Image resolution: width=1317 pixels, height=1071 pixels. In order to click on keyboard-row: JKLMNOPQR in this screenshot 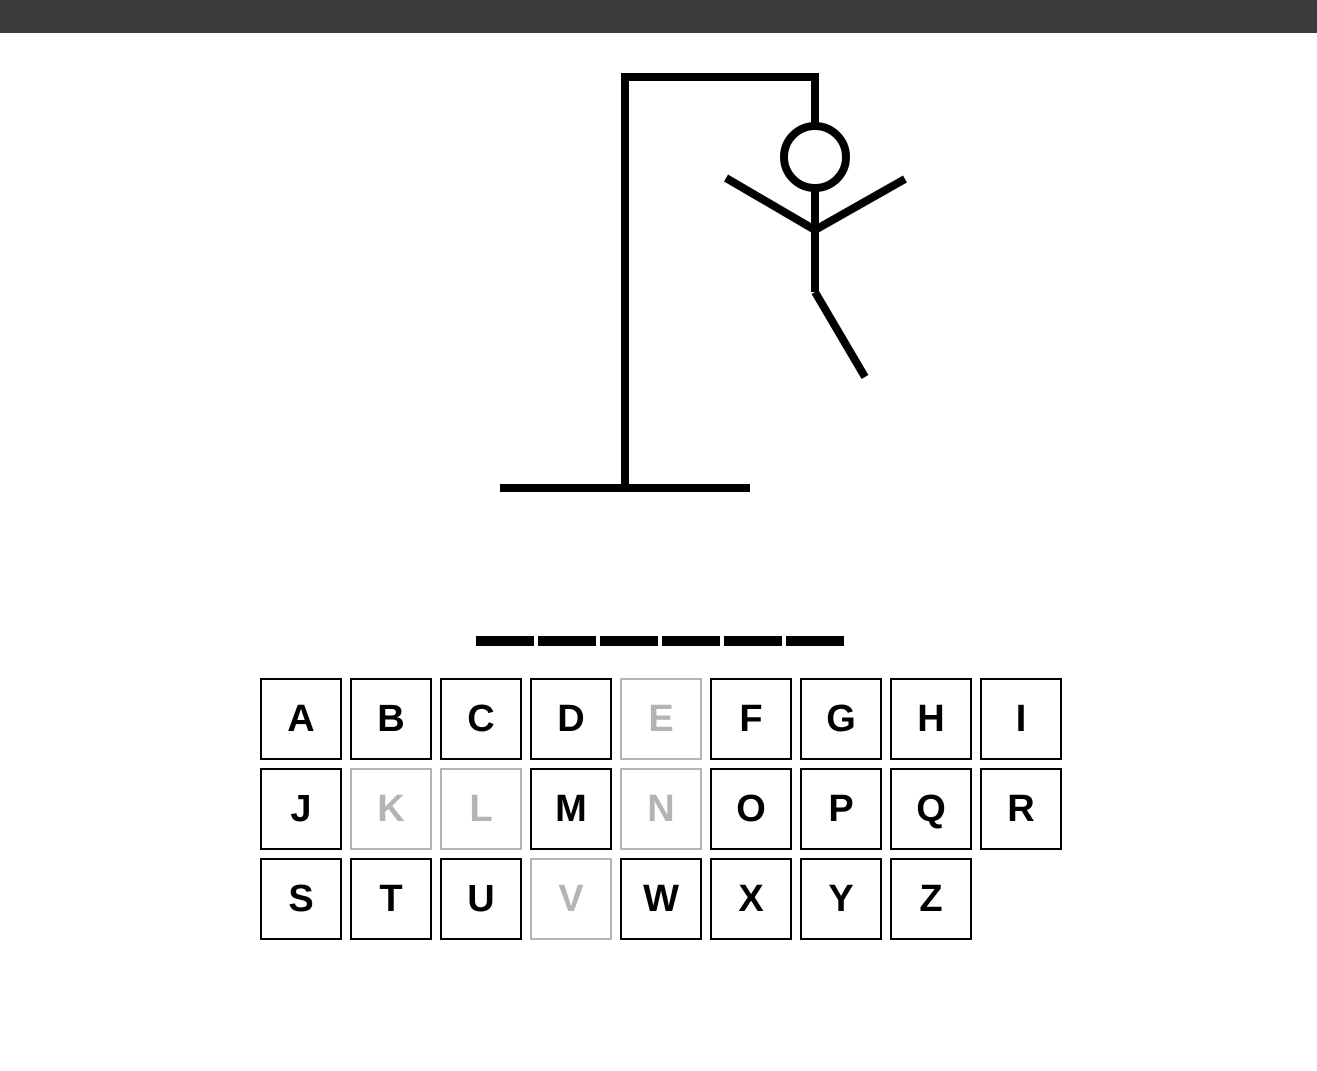, I will do `click(665, 809)`.